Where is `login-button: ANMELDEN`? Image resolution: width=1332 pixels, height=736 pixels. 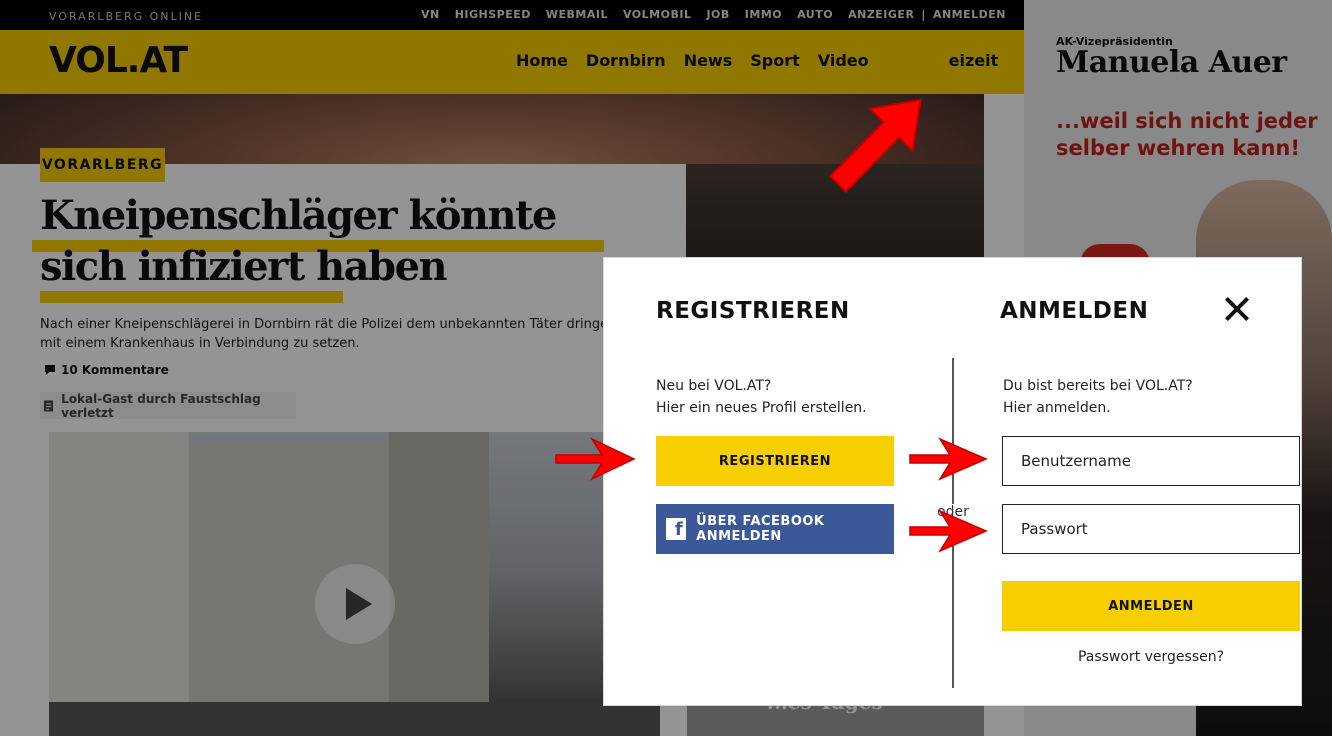 login-button: ANMELDEN is located at coordinates (1151, 606).